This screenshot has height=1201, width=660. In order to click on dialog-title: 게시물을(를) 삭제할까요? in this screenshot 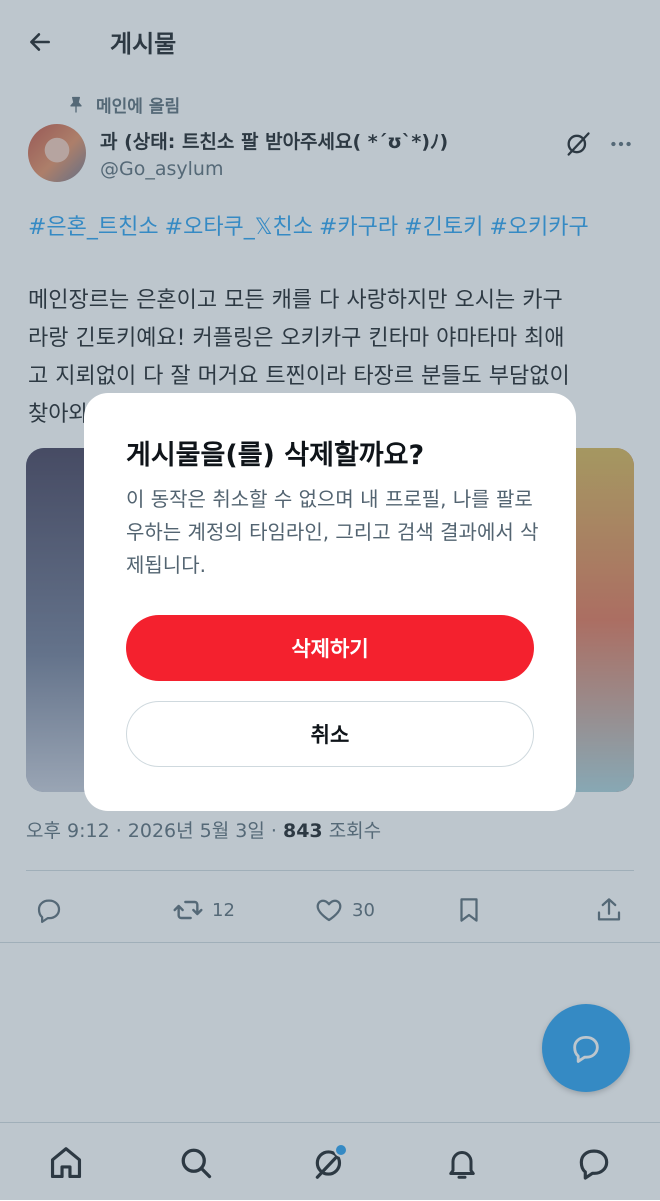, I will do `click(275, 455)`.